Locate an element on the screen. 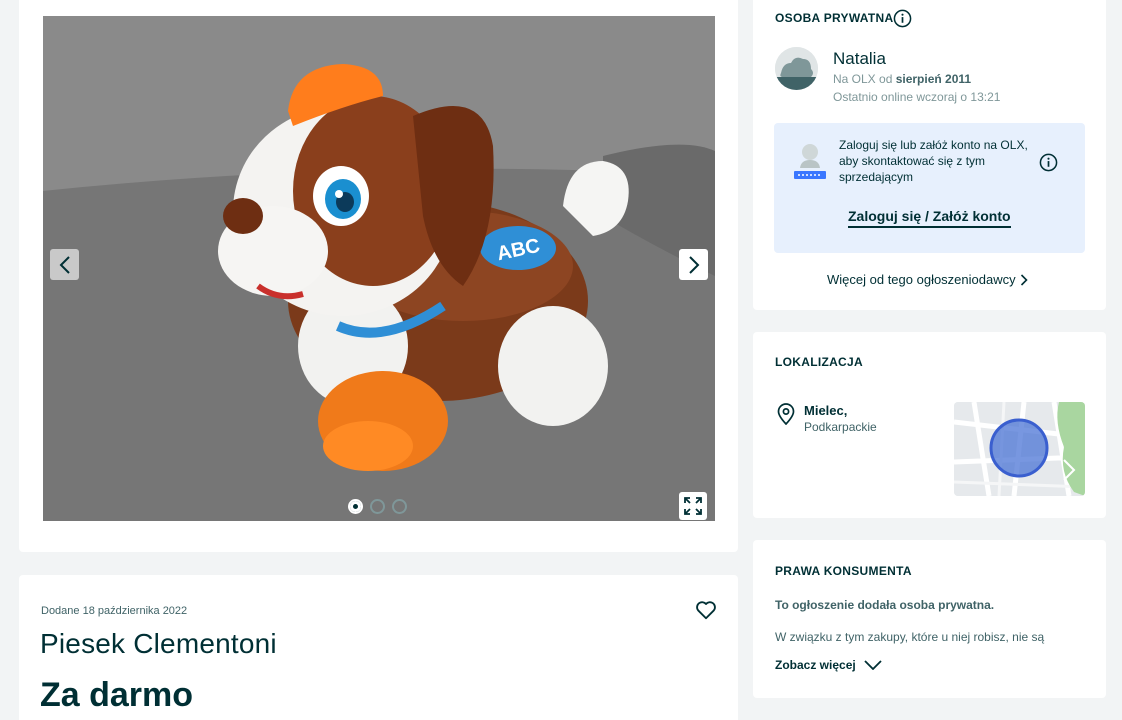 The height and width of the screenshot is (720, 1122). fullscreen-button is located at coordinates (693, 506).